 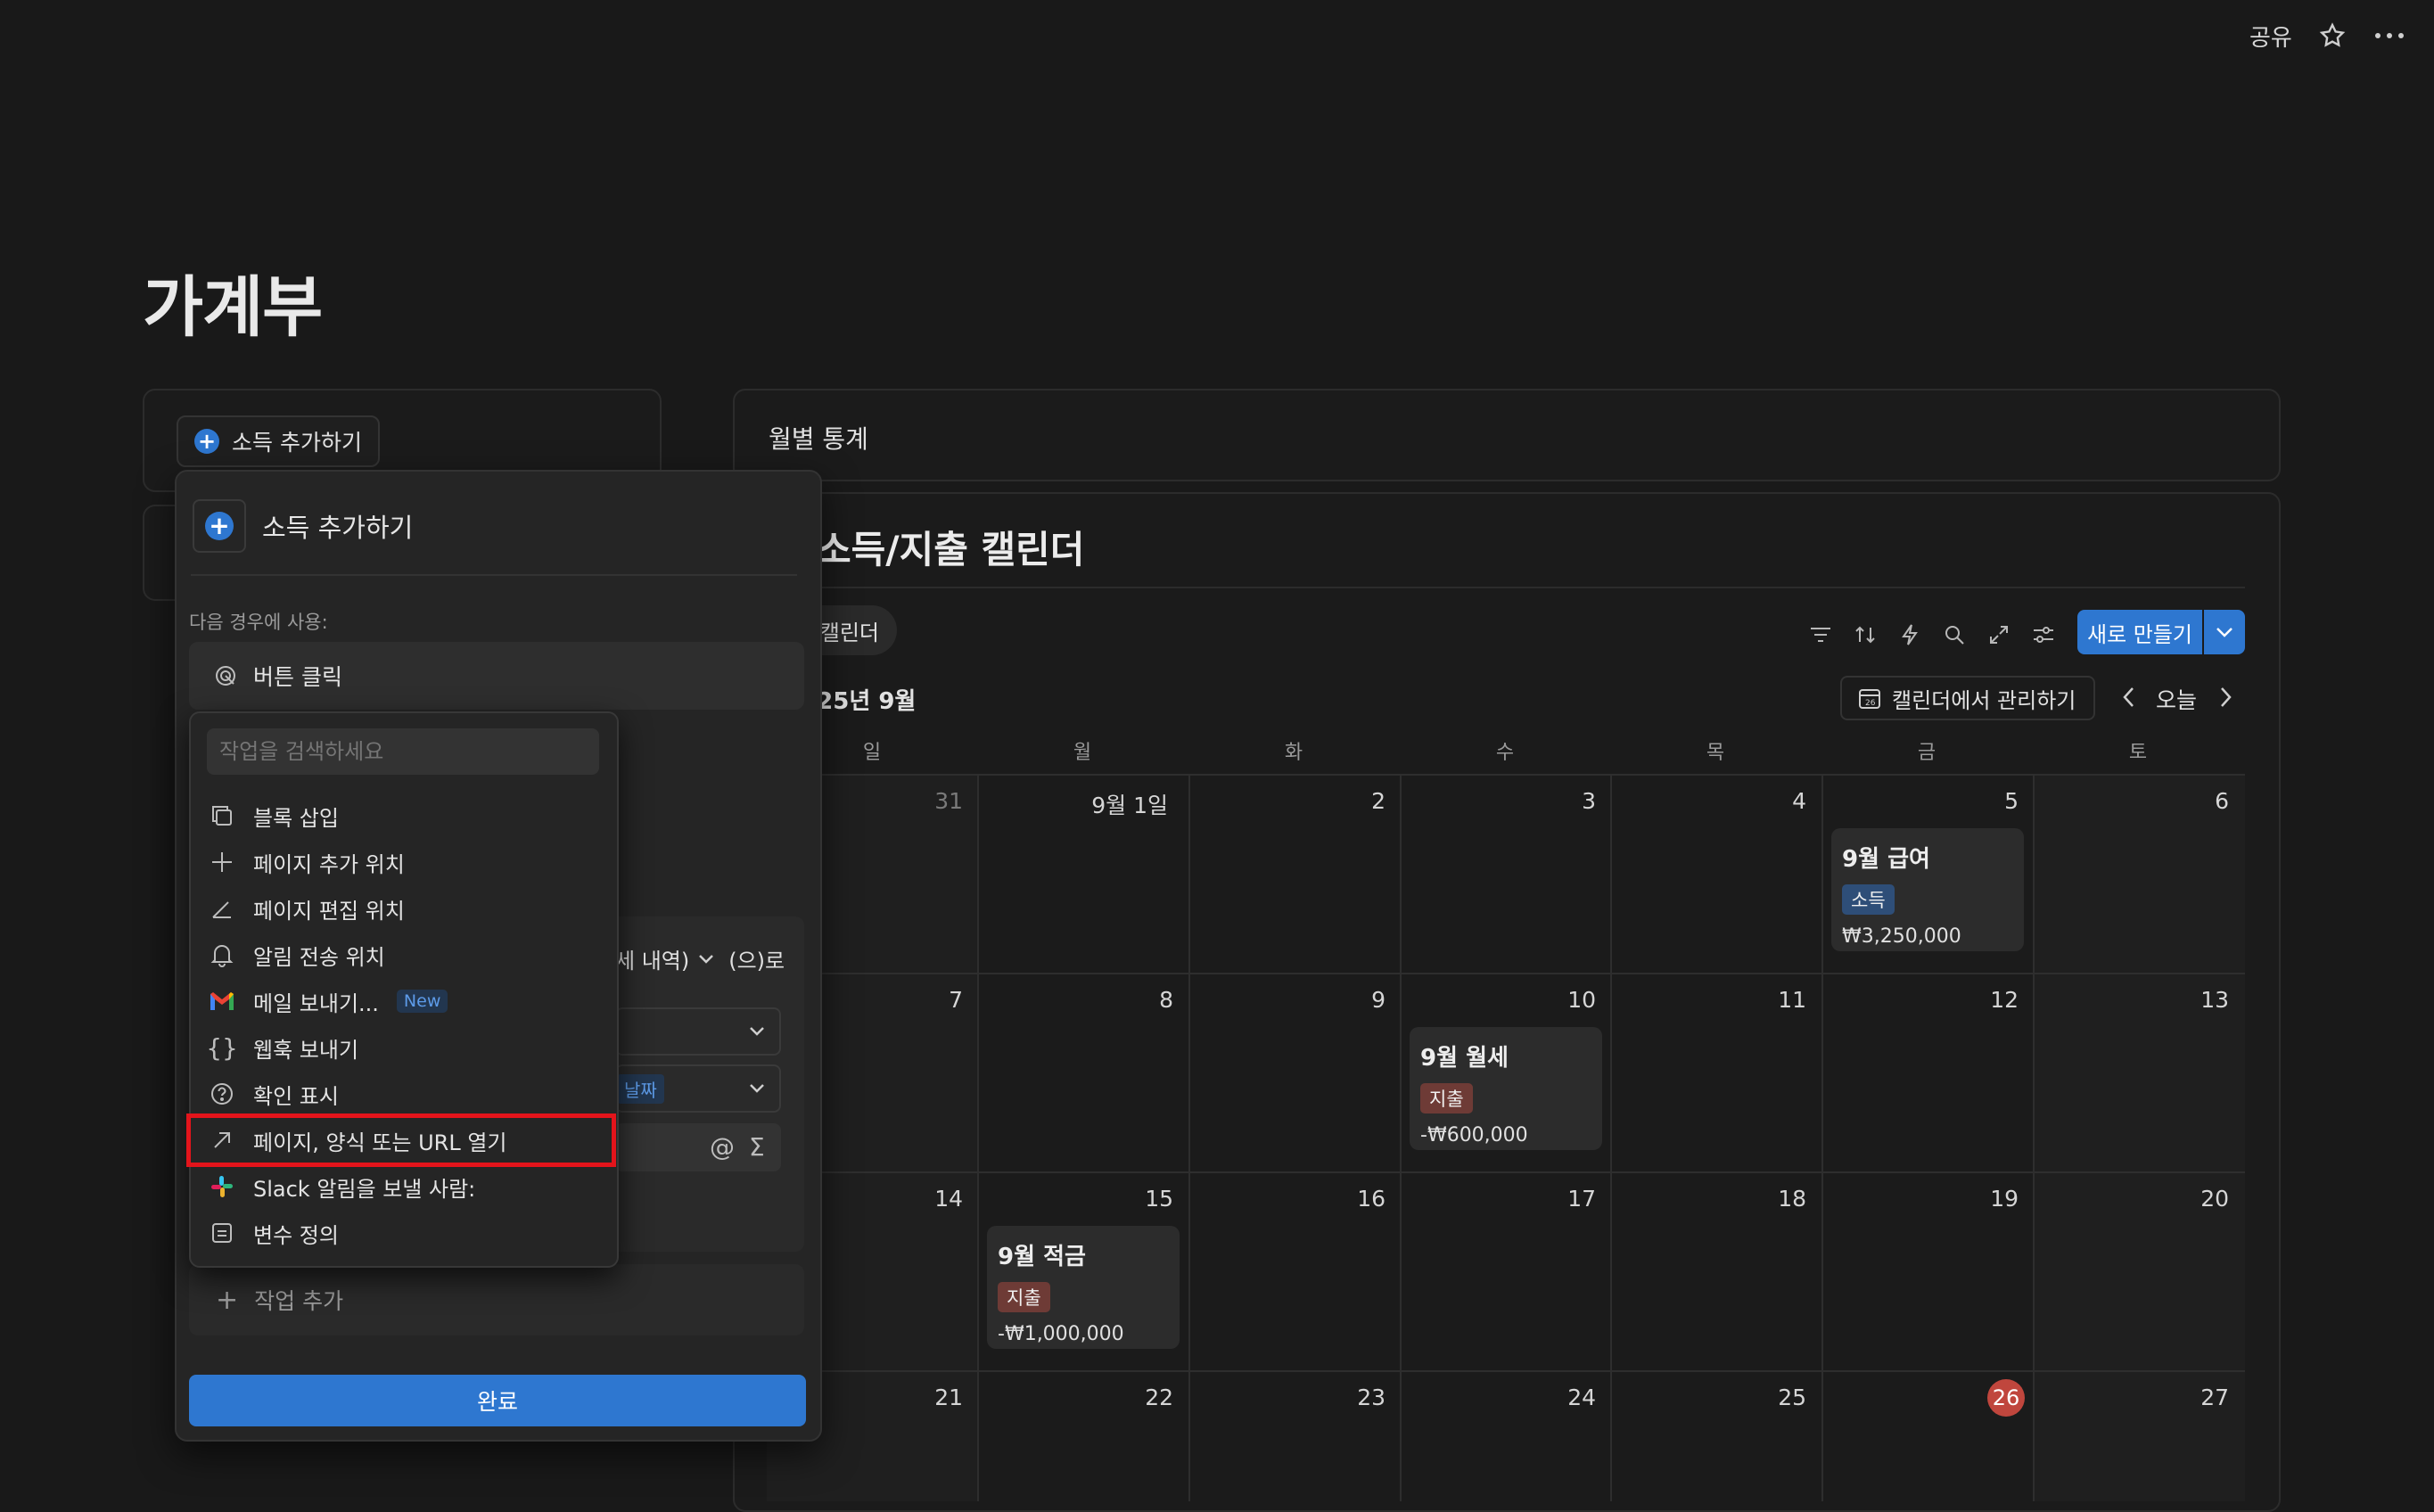 What do you see at coordinates (2332, 36) in the screenshot?
I see `star-icon` at bounding box center [2332, 36].